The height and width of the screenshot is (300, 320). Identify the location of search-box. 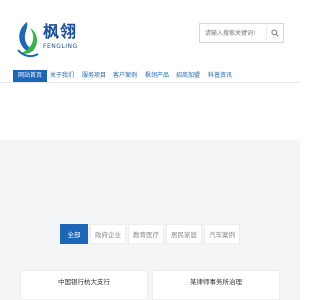
(241, 33).